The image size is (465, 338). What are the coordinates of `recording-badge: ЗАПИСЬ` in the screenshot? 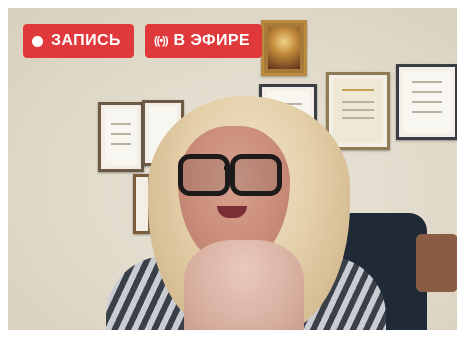 It's located at (78, 41).